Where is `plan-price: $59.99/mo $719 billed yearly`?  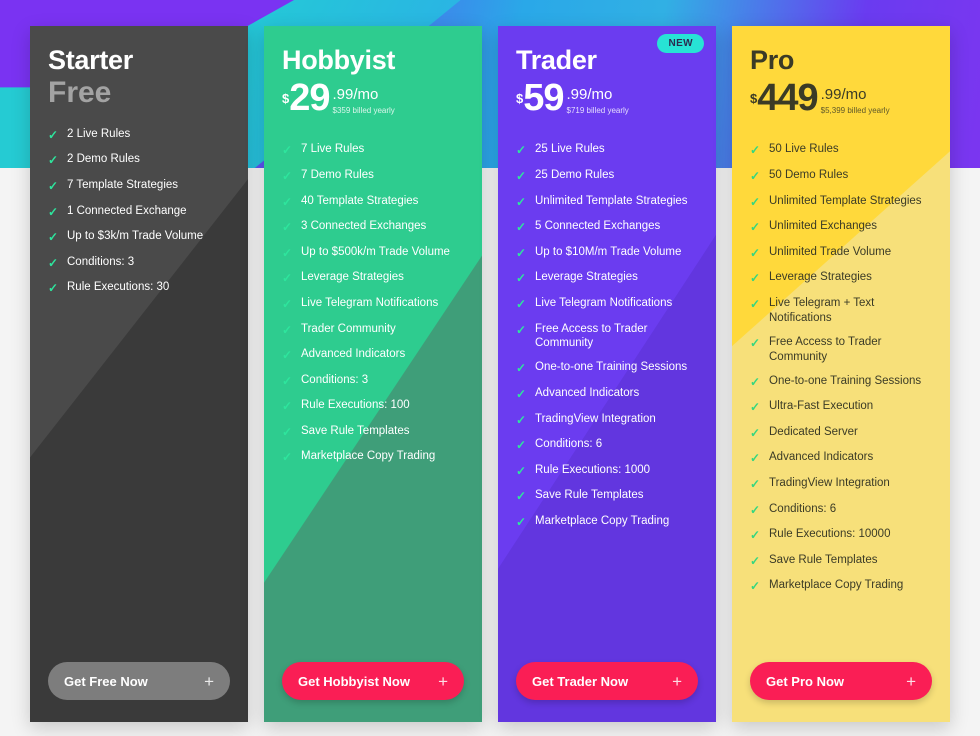 plan-price: $59.99/mo $719 billed yearly is located at coordinates (607, 102).